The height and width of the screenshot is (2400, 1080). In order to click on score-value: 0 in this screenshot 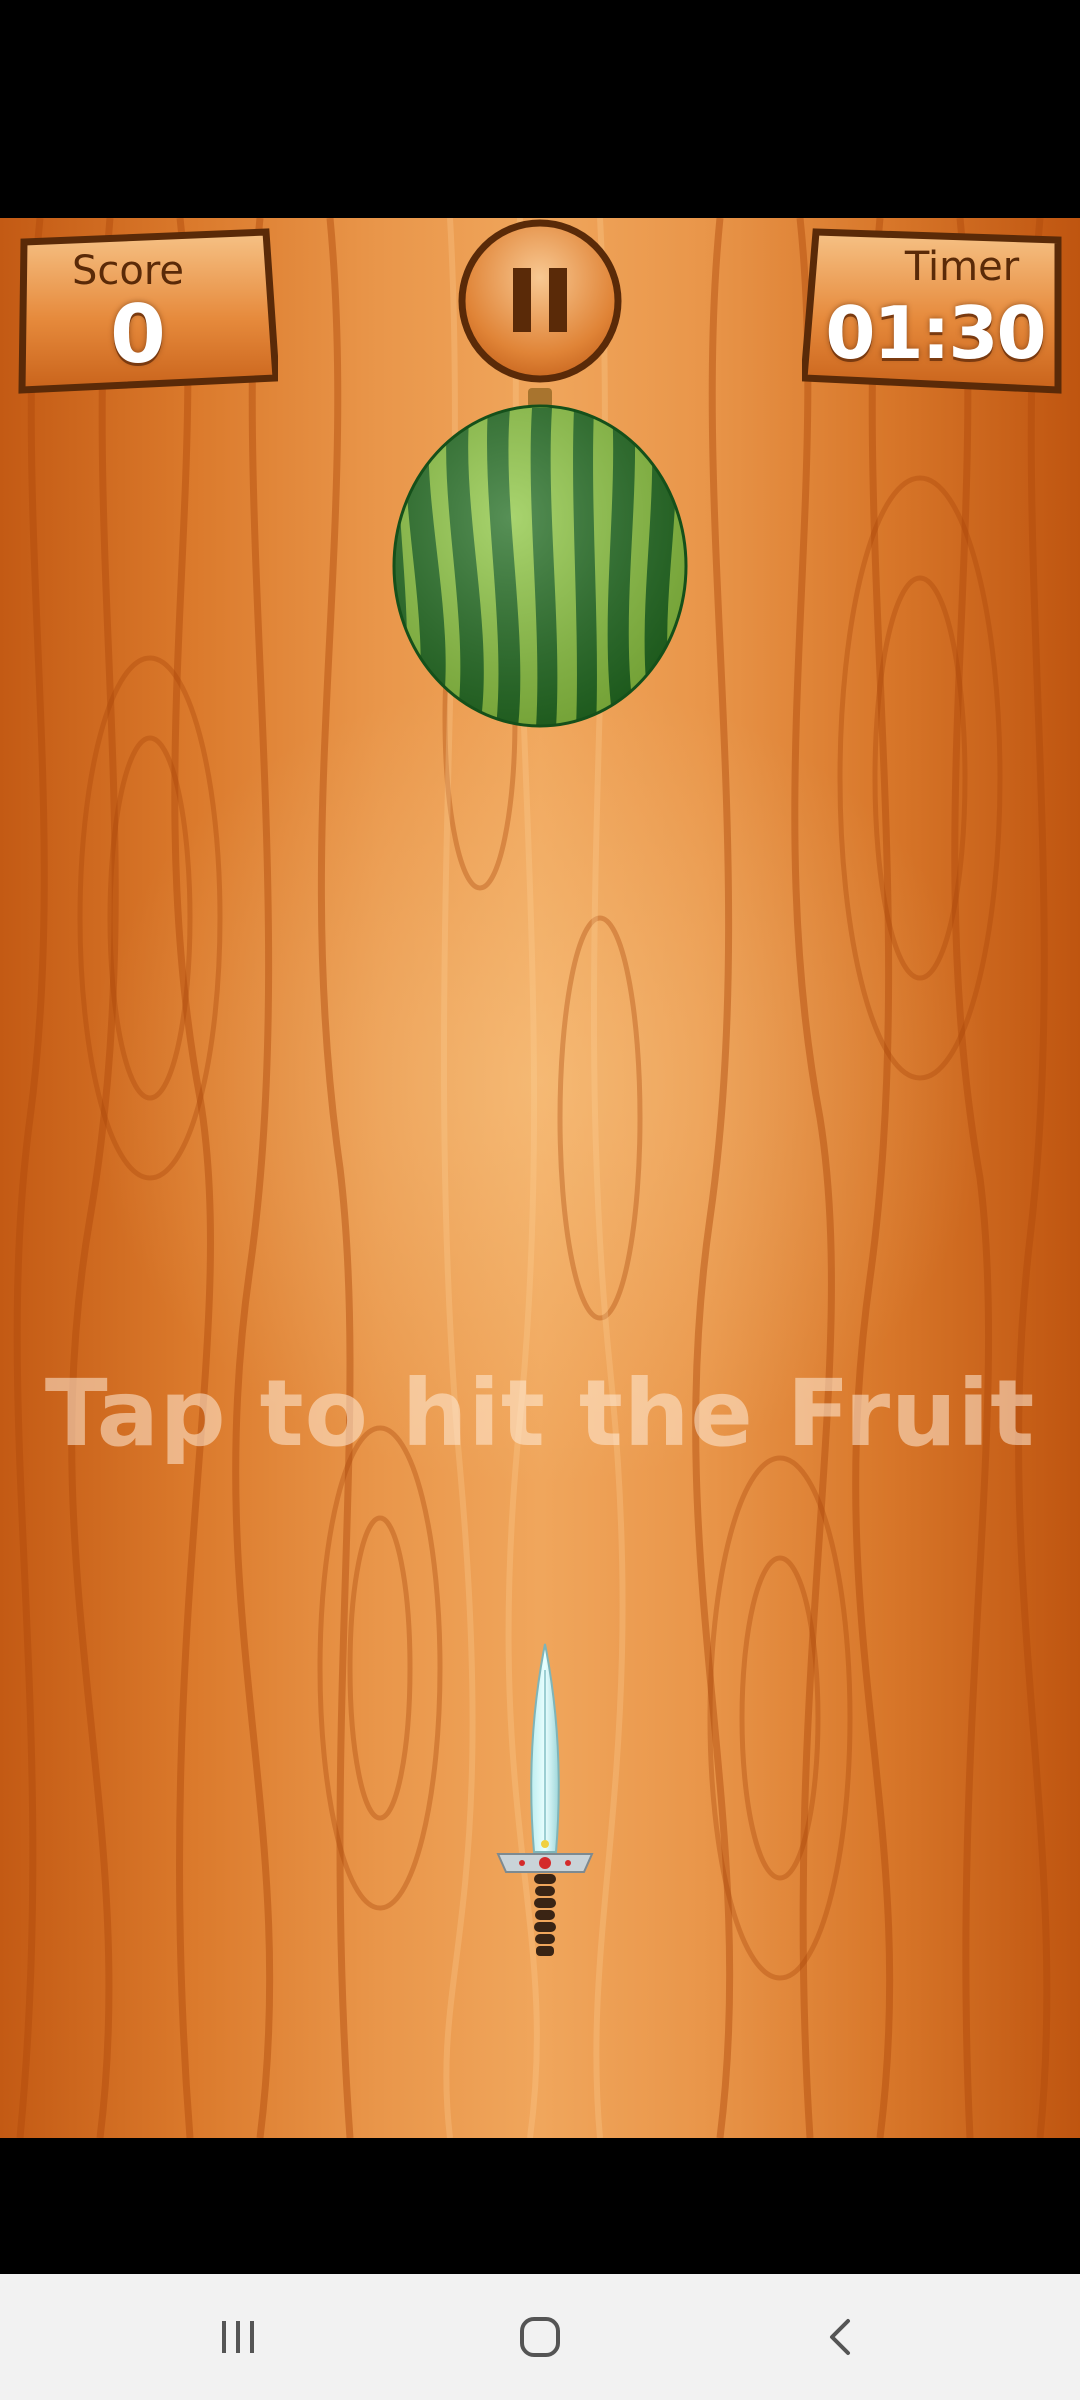, I will do `click(138, 334)`.